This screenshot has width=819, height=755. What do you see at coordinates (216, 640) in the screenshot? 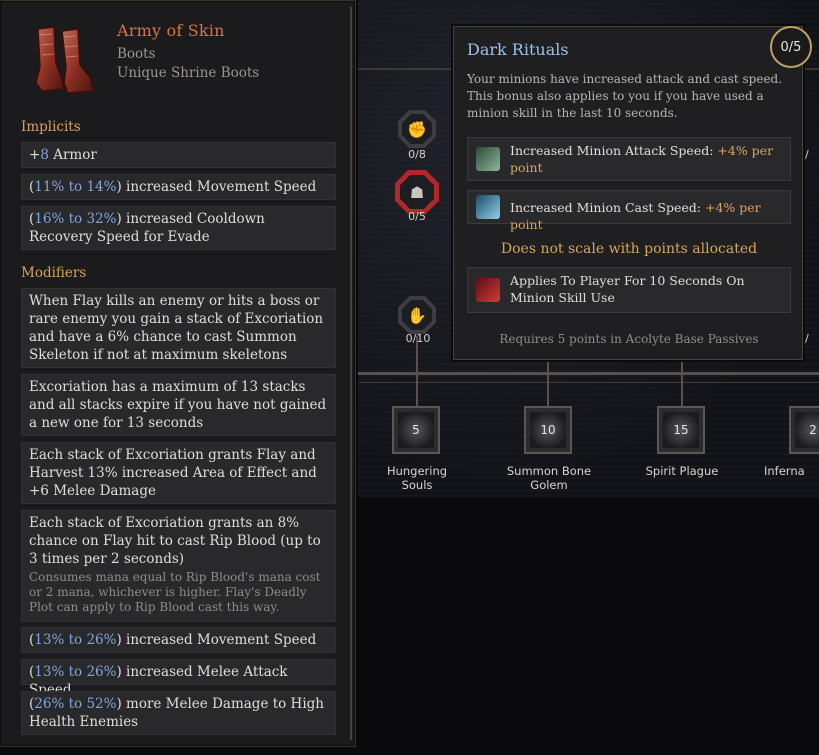
I see `modifier-text: ) increased Movement Speed` at bounding box center [216, 640].